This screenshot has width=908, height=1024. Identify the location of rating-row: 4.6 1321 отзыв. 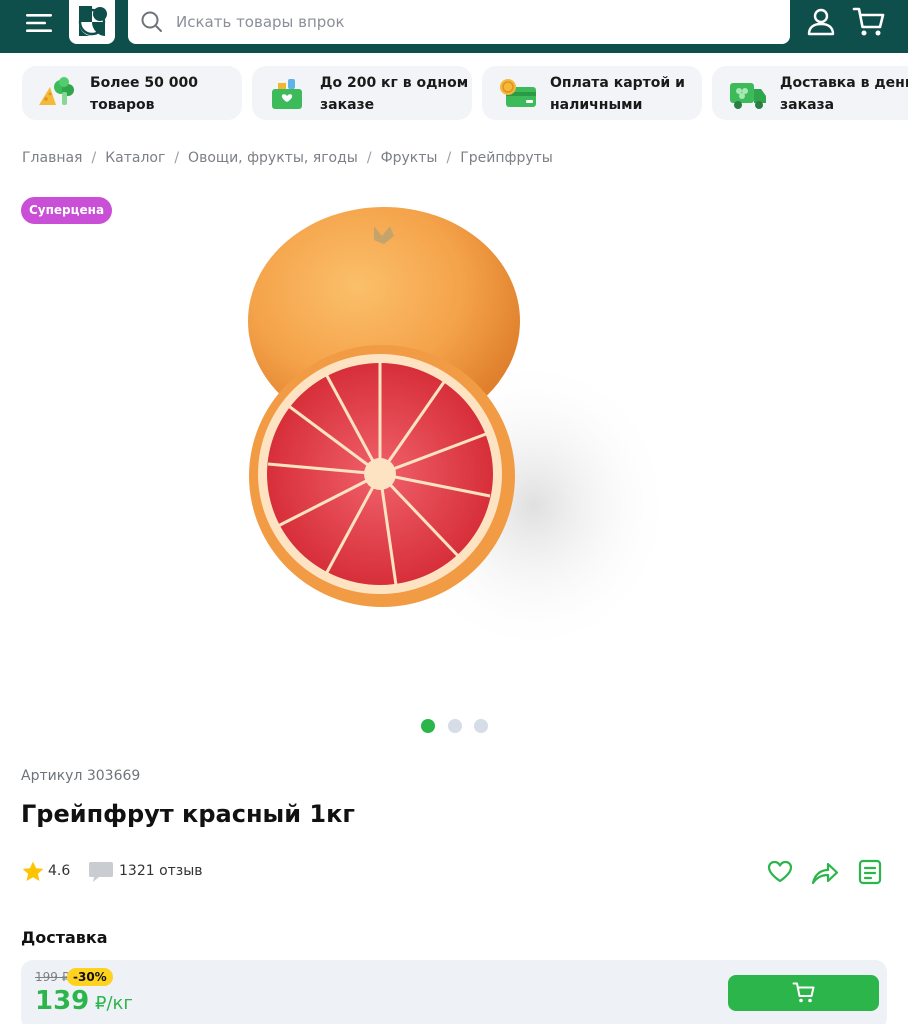
(456, 872).